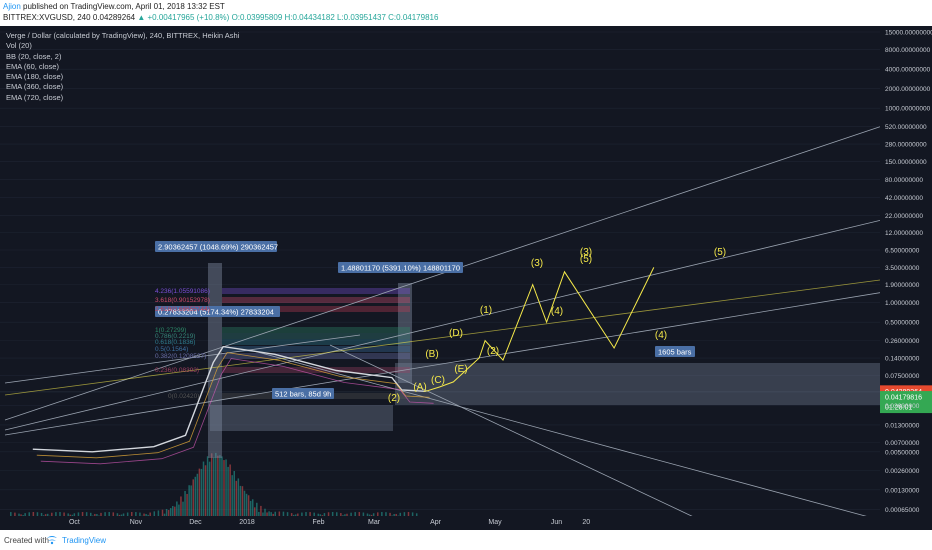 This screenshot has height=550, width=932. Describe the element at coordinates (902, 359) in the screenshot. I see `y-tick-label: 0.14000000` at that location.